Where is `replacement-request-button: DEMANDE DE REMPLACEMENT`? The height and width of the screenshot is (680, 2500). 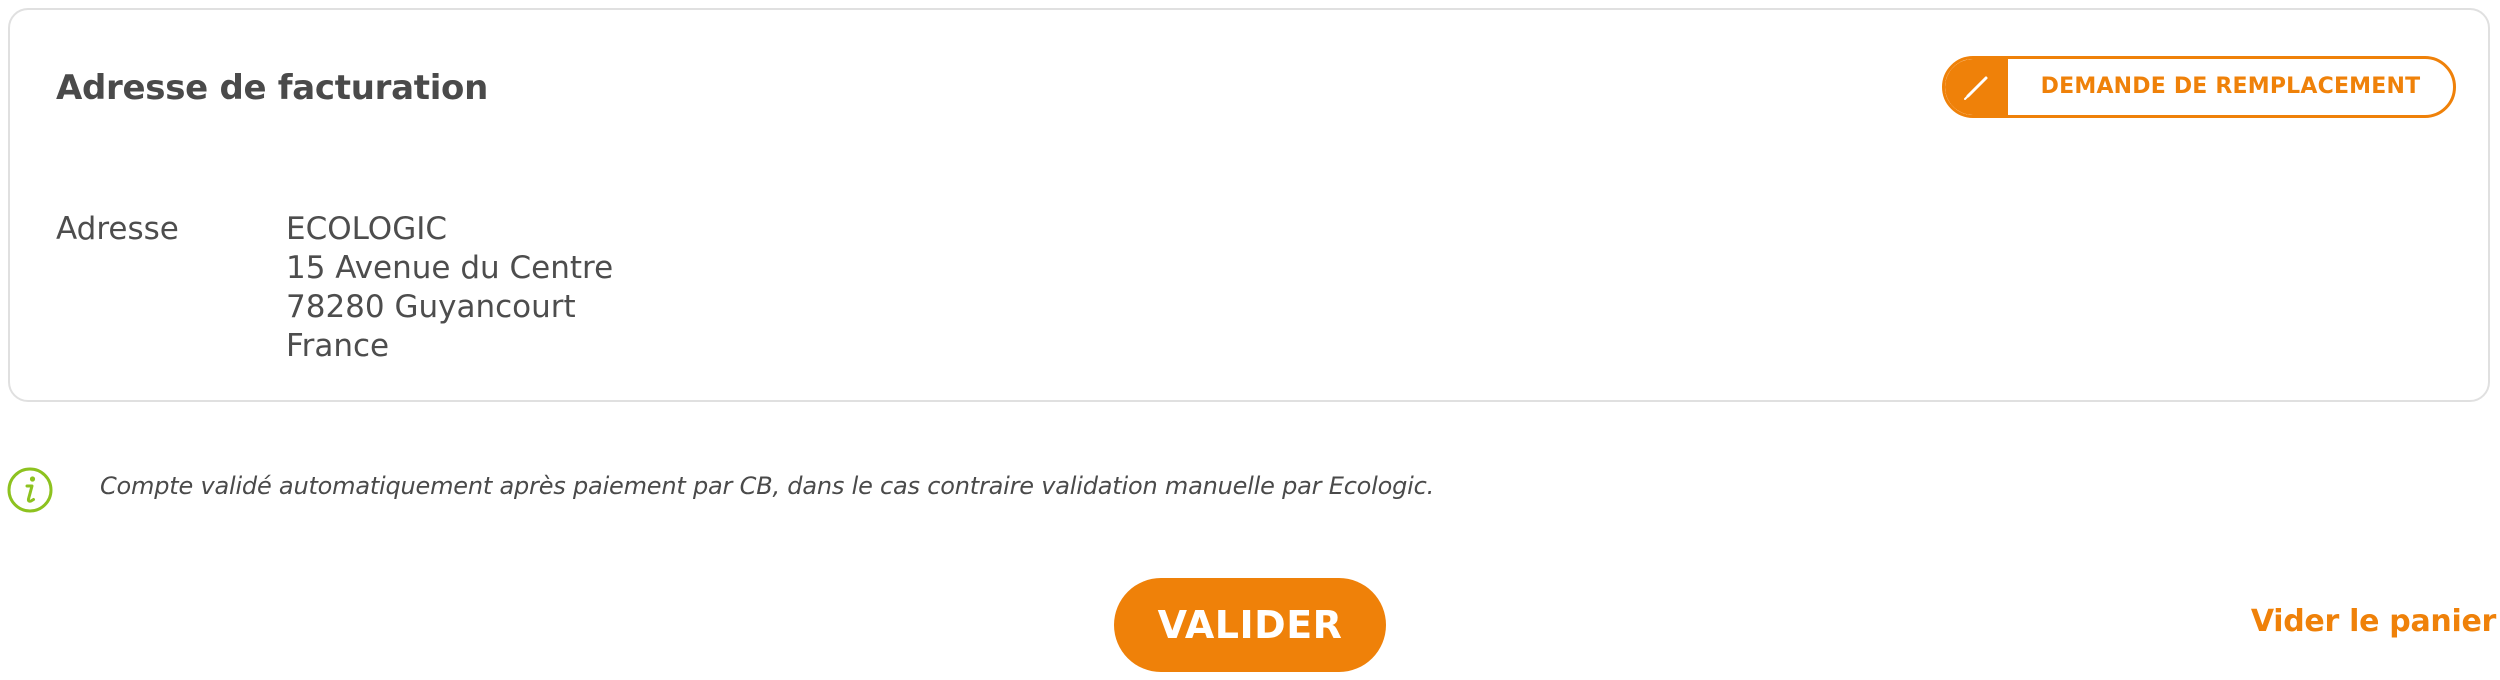 replacement-request-button: DEMANDE DE REMPLACEMENT is located at coordinates (2199, 87).